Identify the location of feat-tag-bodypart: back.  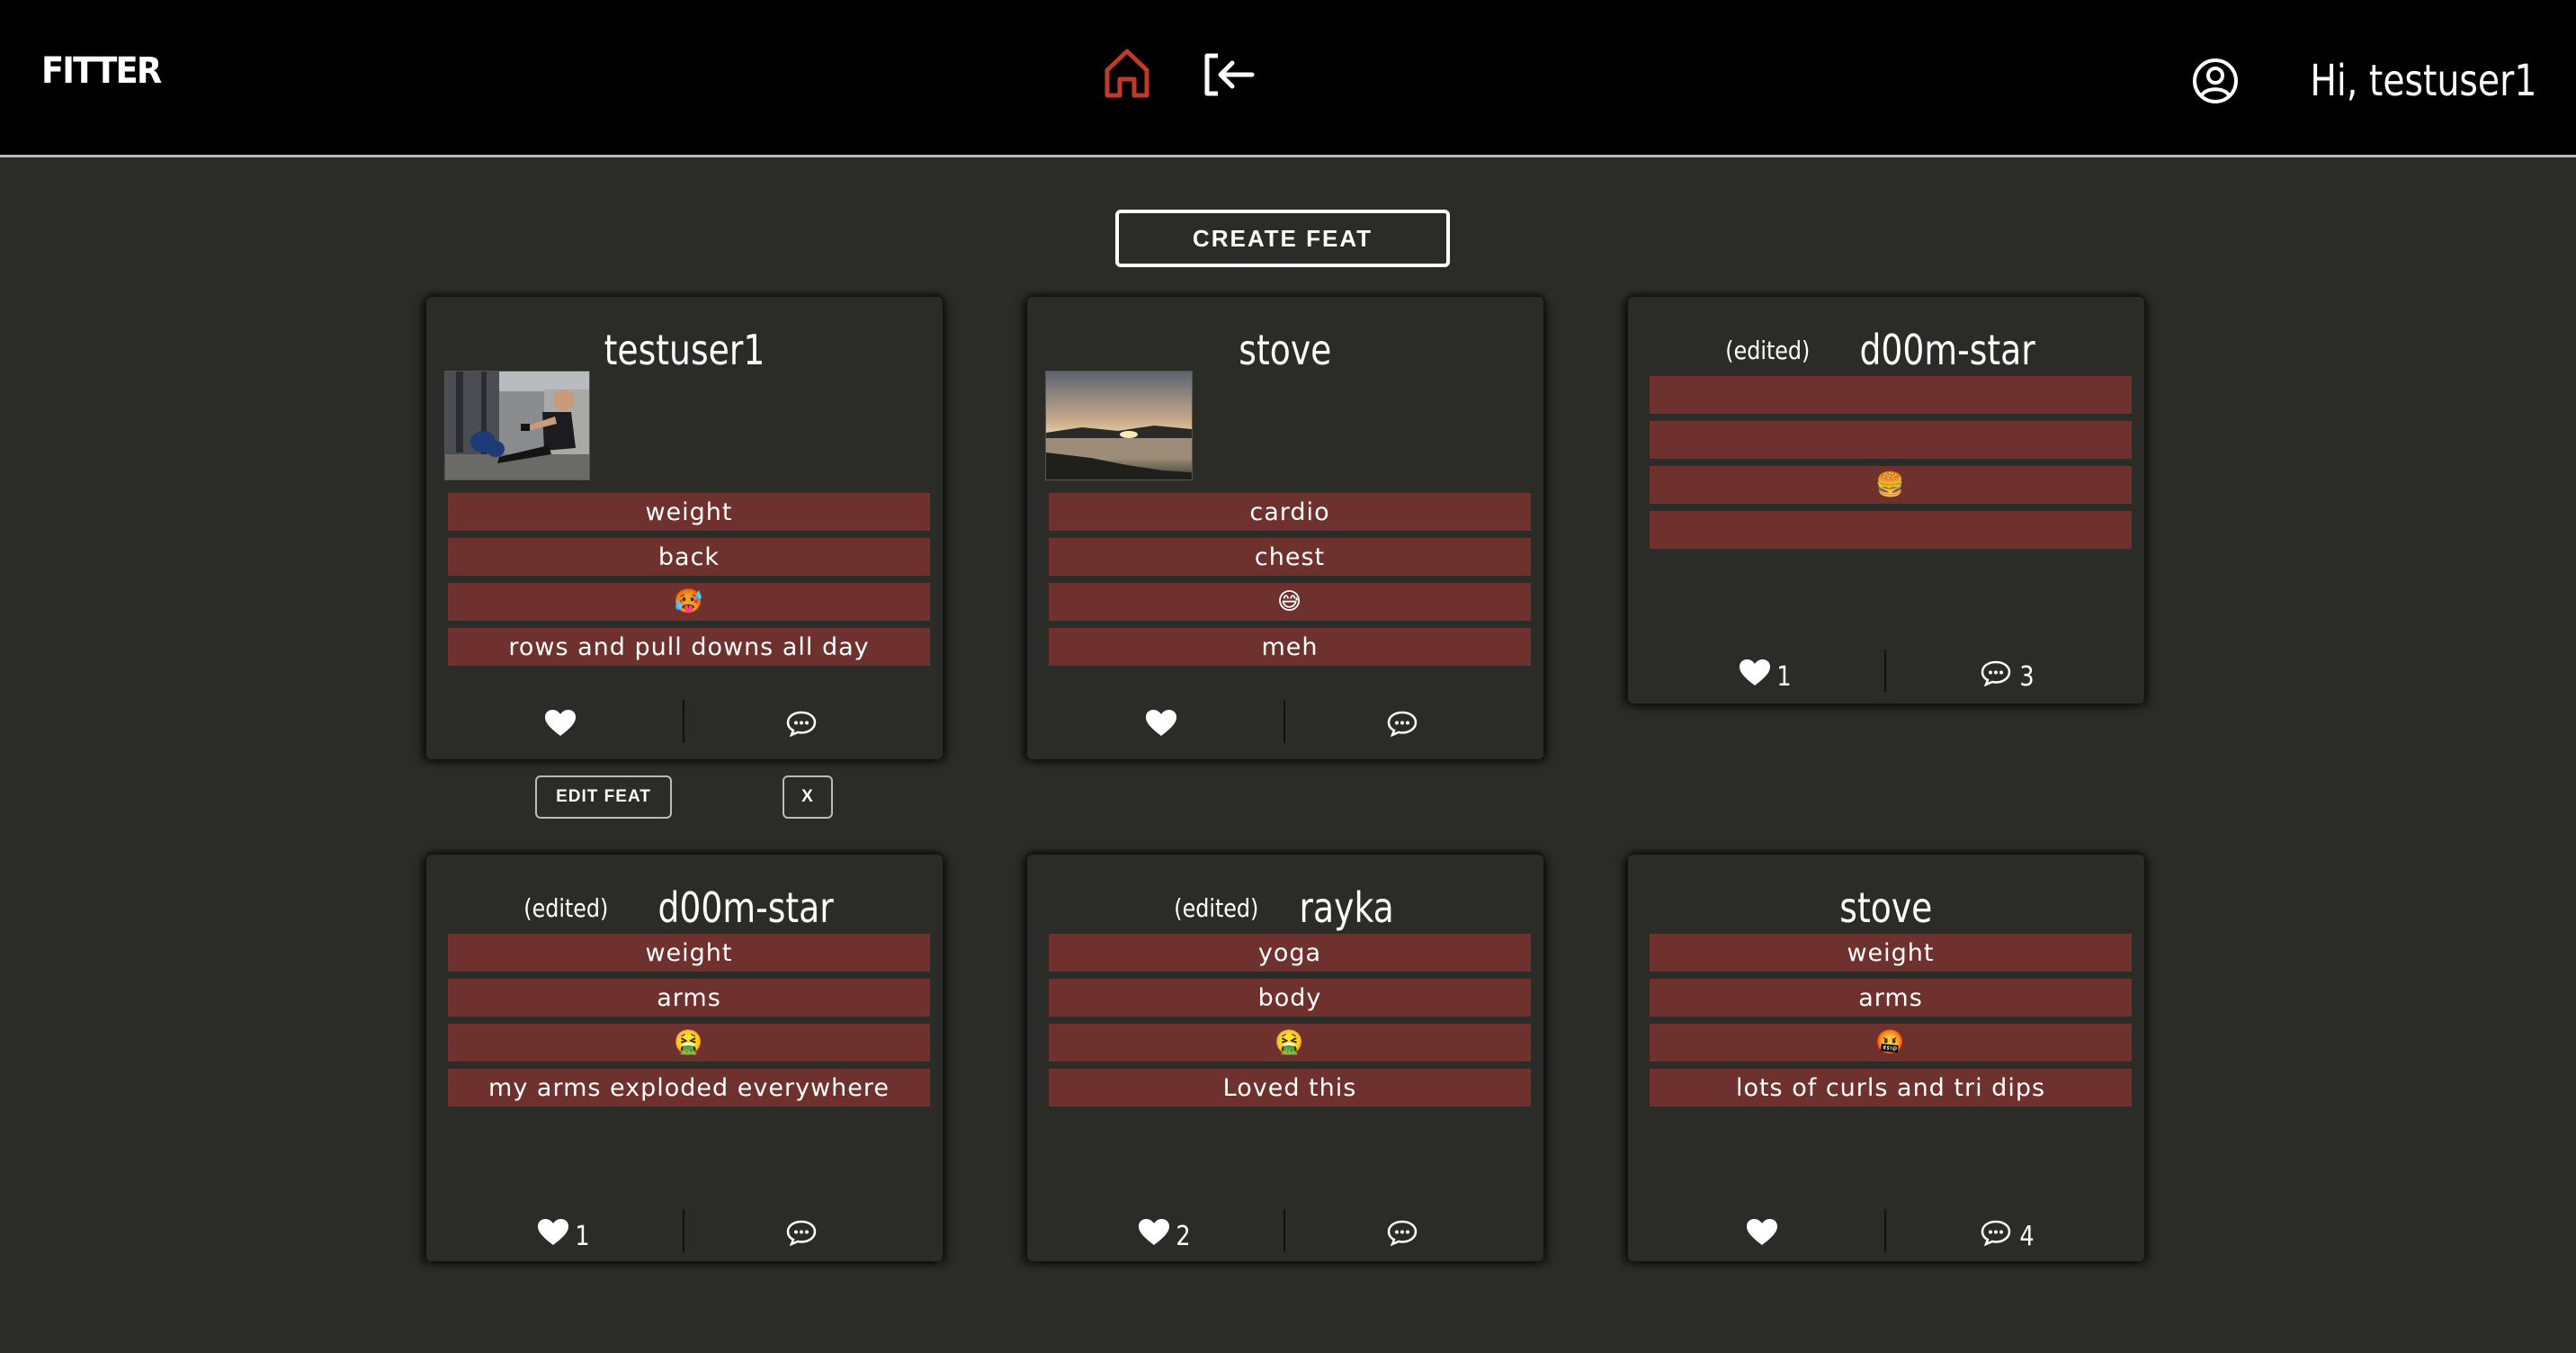
(689, 557).